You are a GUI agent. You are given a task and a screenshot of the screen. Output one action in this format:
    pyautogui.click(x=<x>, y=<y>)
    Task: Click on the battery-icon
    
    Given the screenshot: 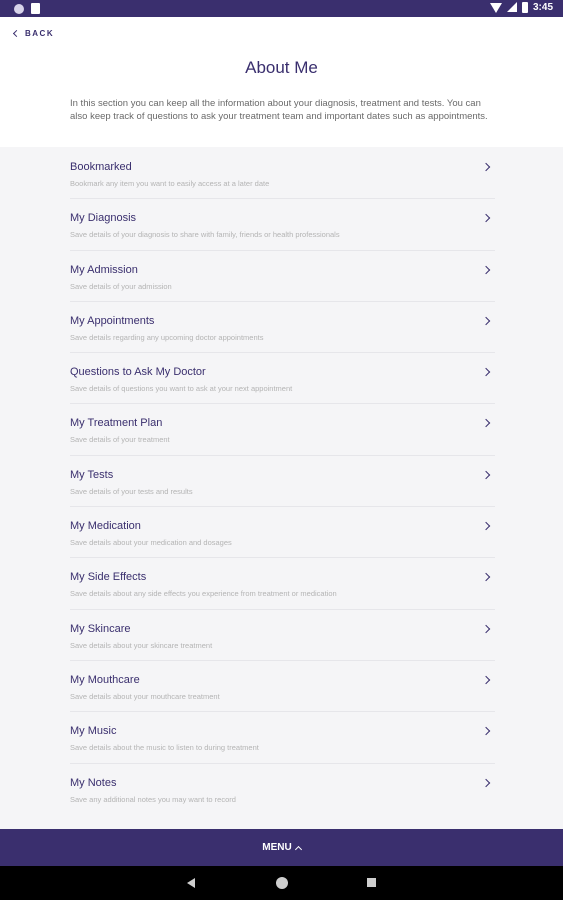 What is the action you would take?
    pyautogui.click(x=524, y=7)
    